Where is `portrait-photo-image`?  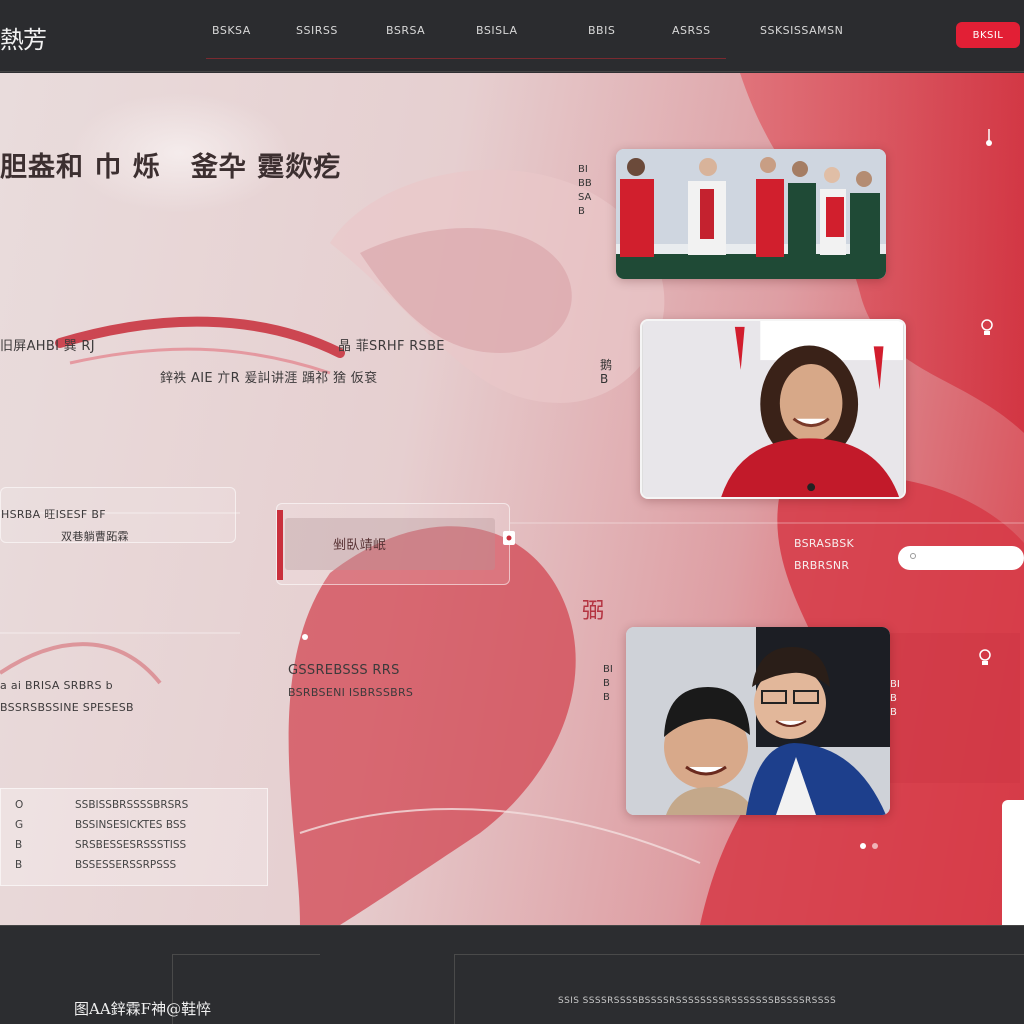 portrait-photo-image is located at coordinates (773, 409).